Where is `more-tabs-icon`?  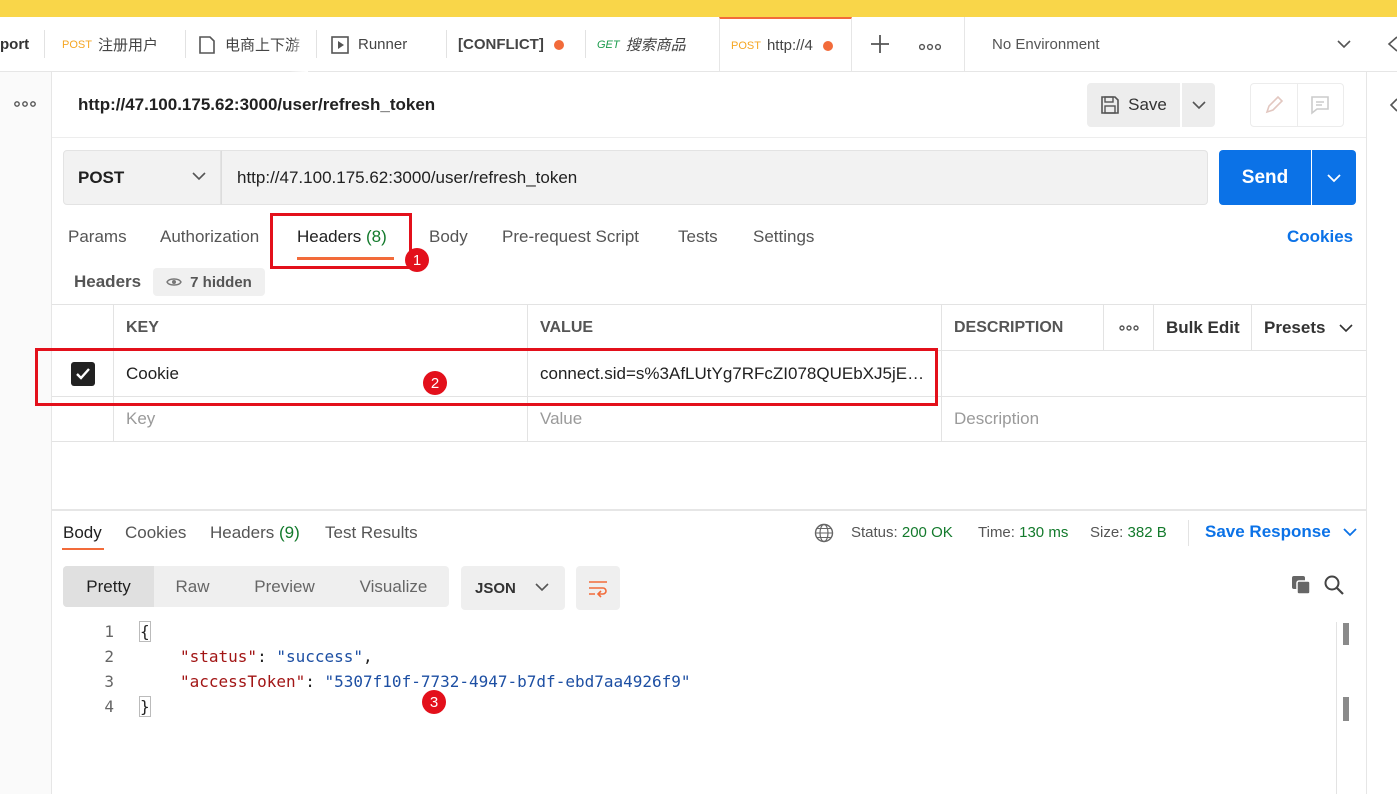 more-tabs-icon is located at coordinates (930, 48).